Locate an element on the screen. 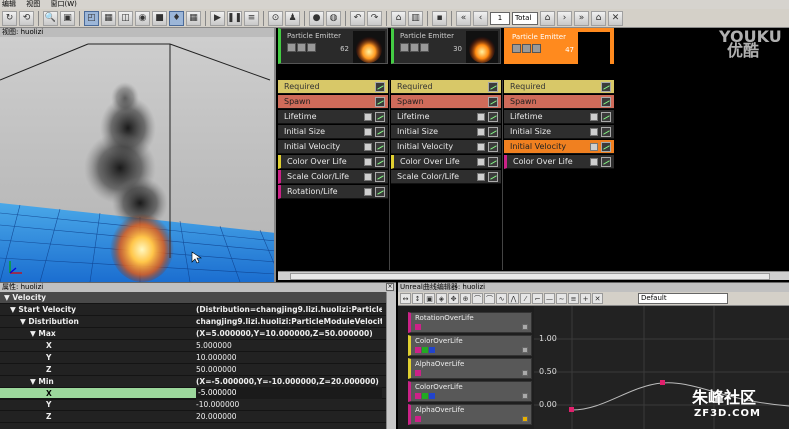  menu-edit: 编辑 is located at coordinates (9, 4).